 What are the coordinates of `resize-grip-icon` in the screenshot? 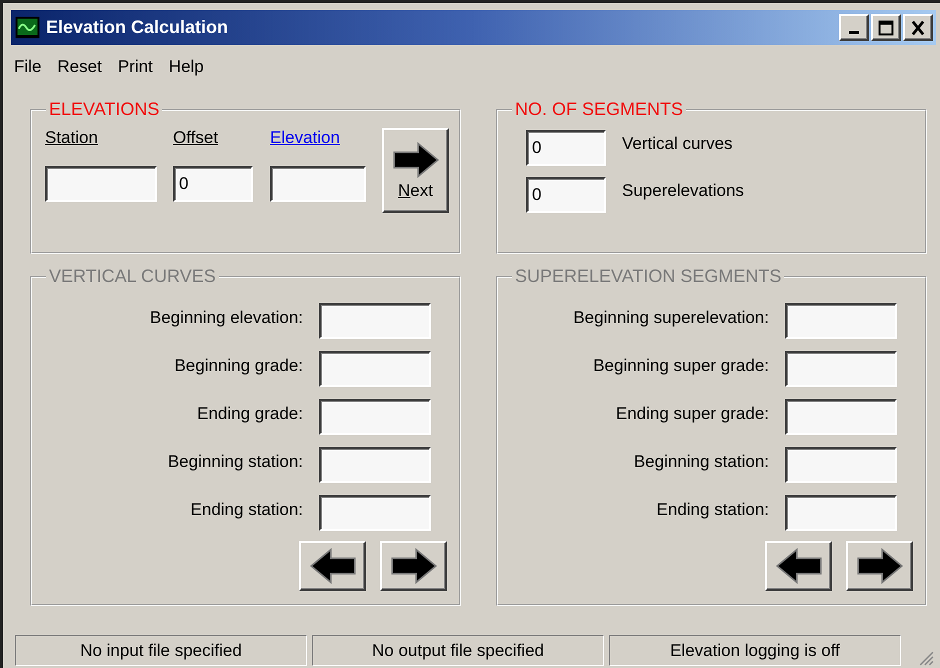 It's located at (926, 658).